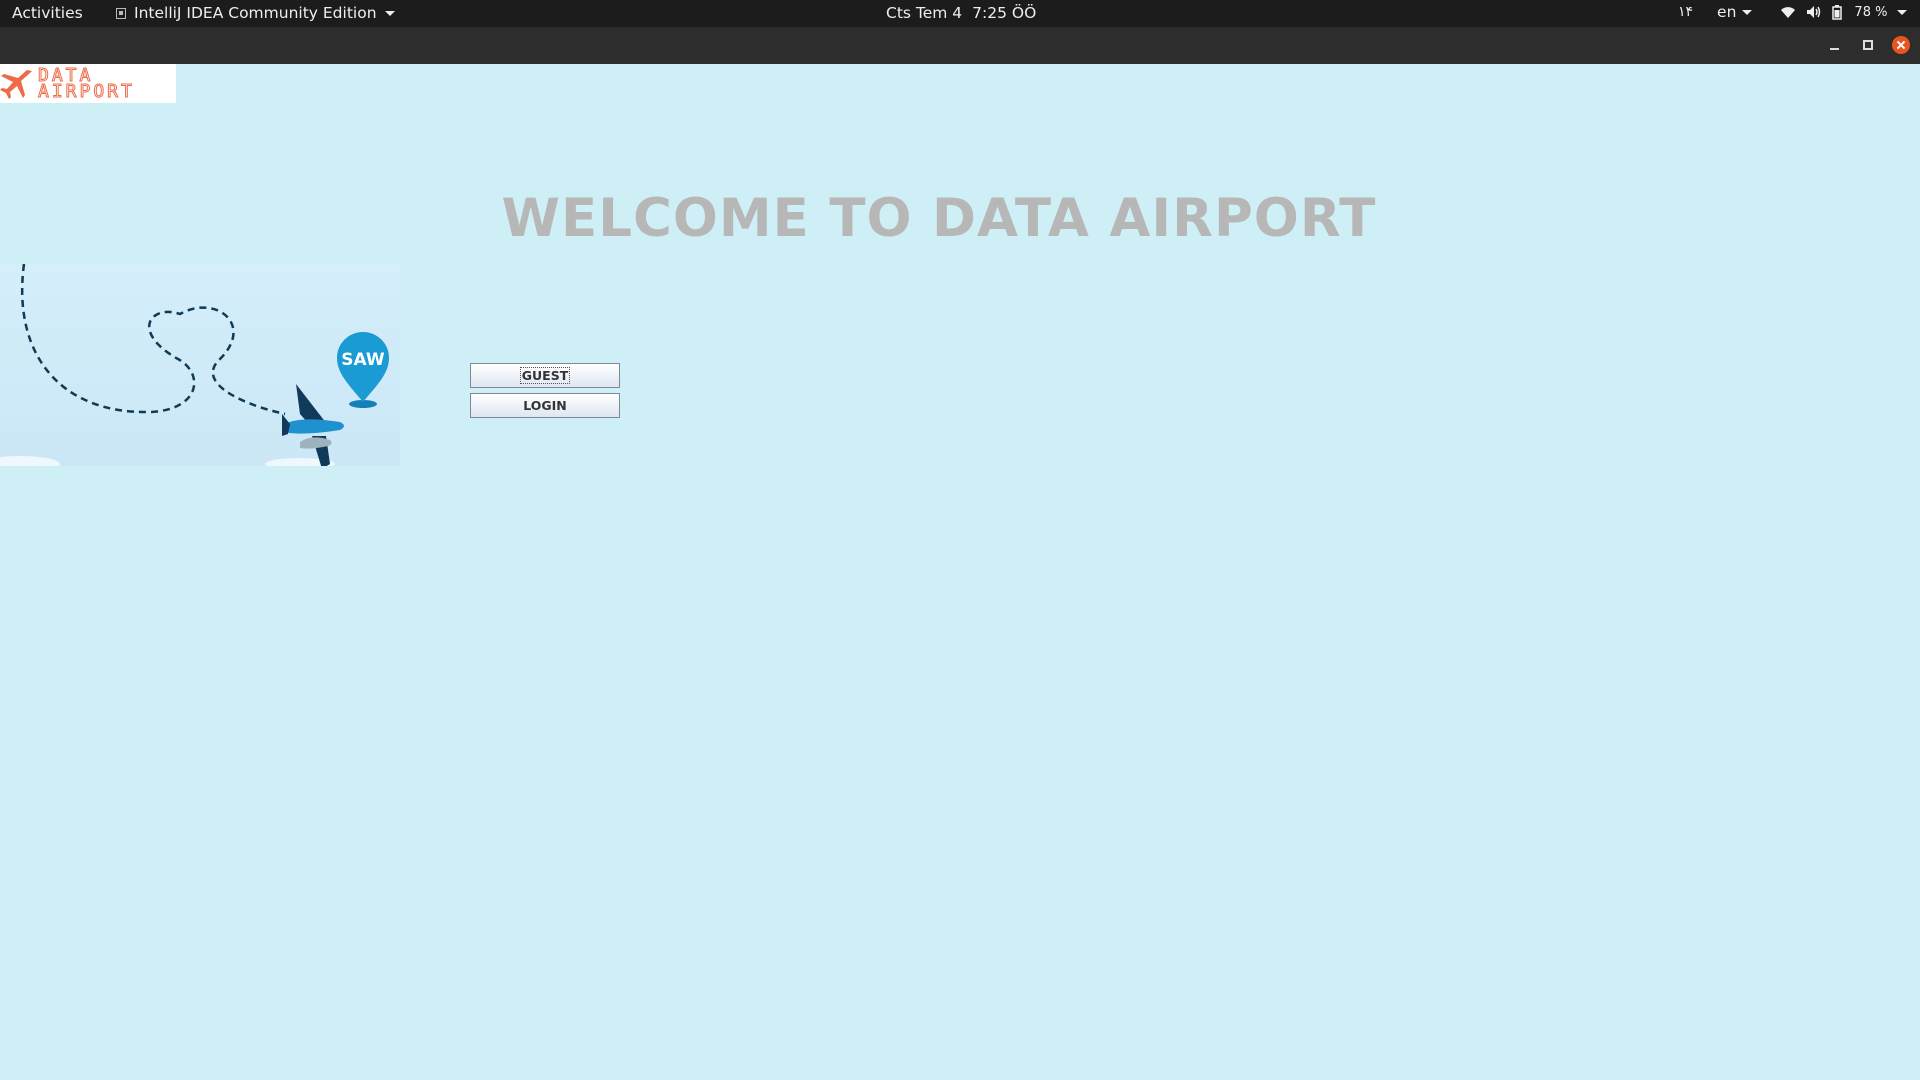  I want to click on input-indicator: ۱۴, so click(1685, 12).